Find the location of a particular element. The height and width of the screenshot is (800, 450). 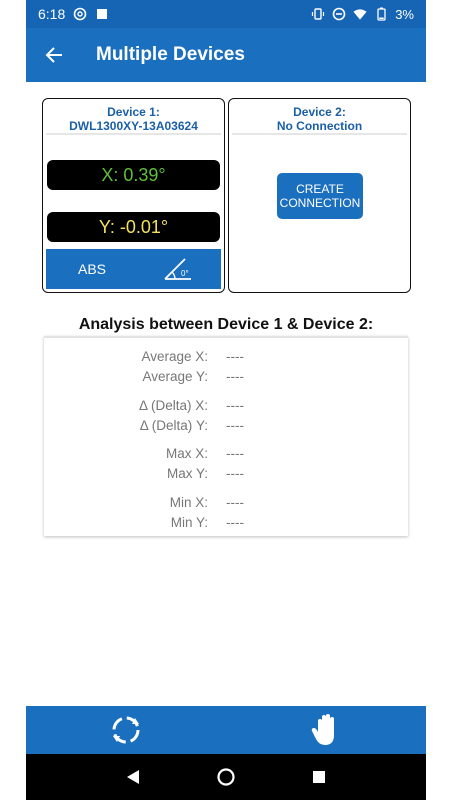

analysis-label: Max Y: is located at coordinates (187, 473).